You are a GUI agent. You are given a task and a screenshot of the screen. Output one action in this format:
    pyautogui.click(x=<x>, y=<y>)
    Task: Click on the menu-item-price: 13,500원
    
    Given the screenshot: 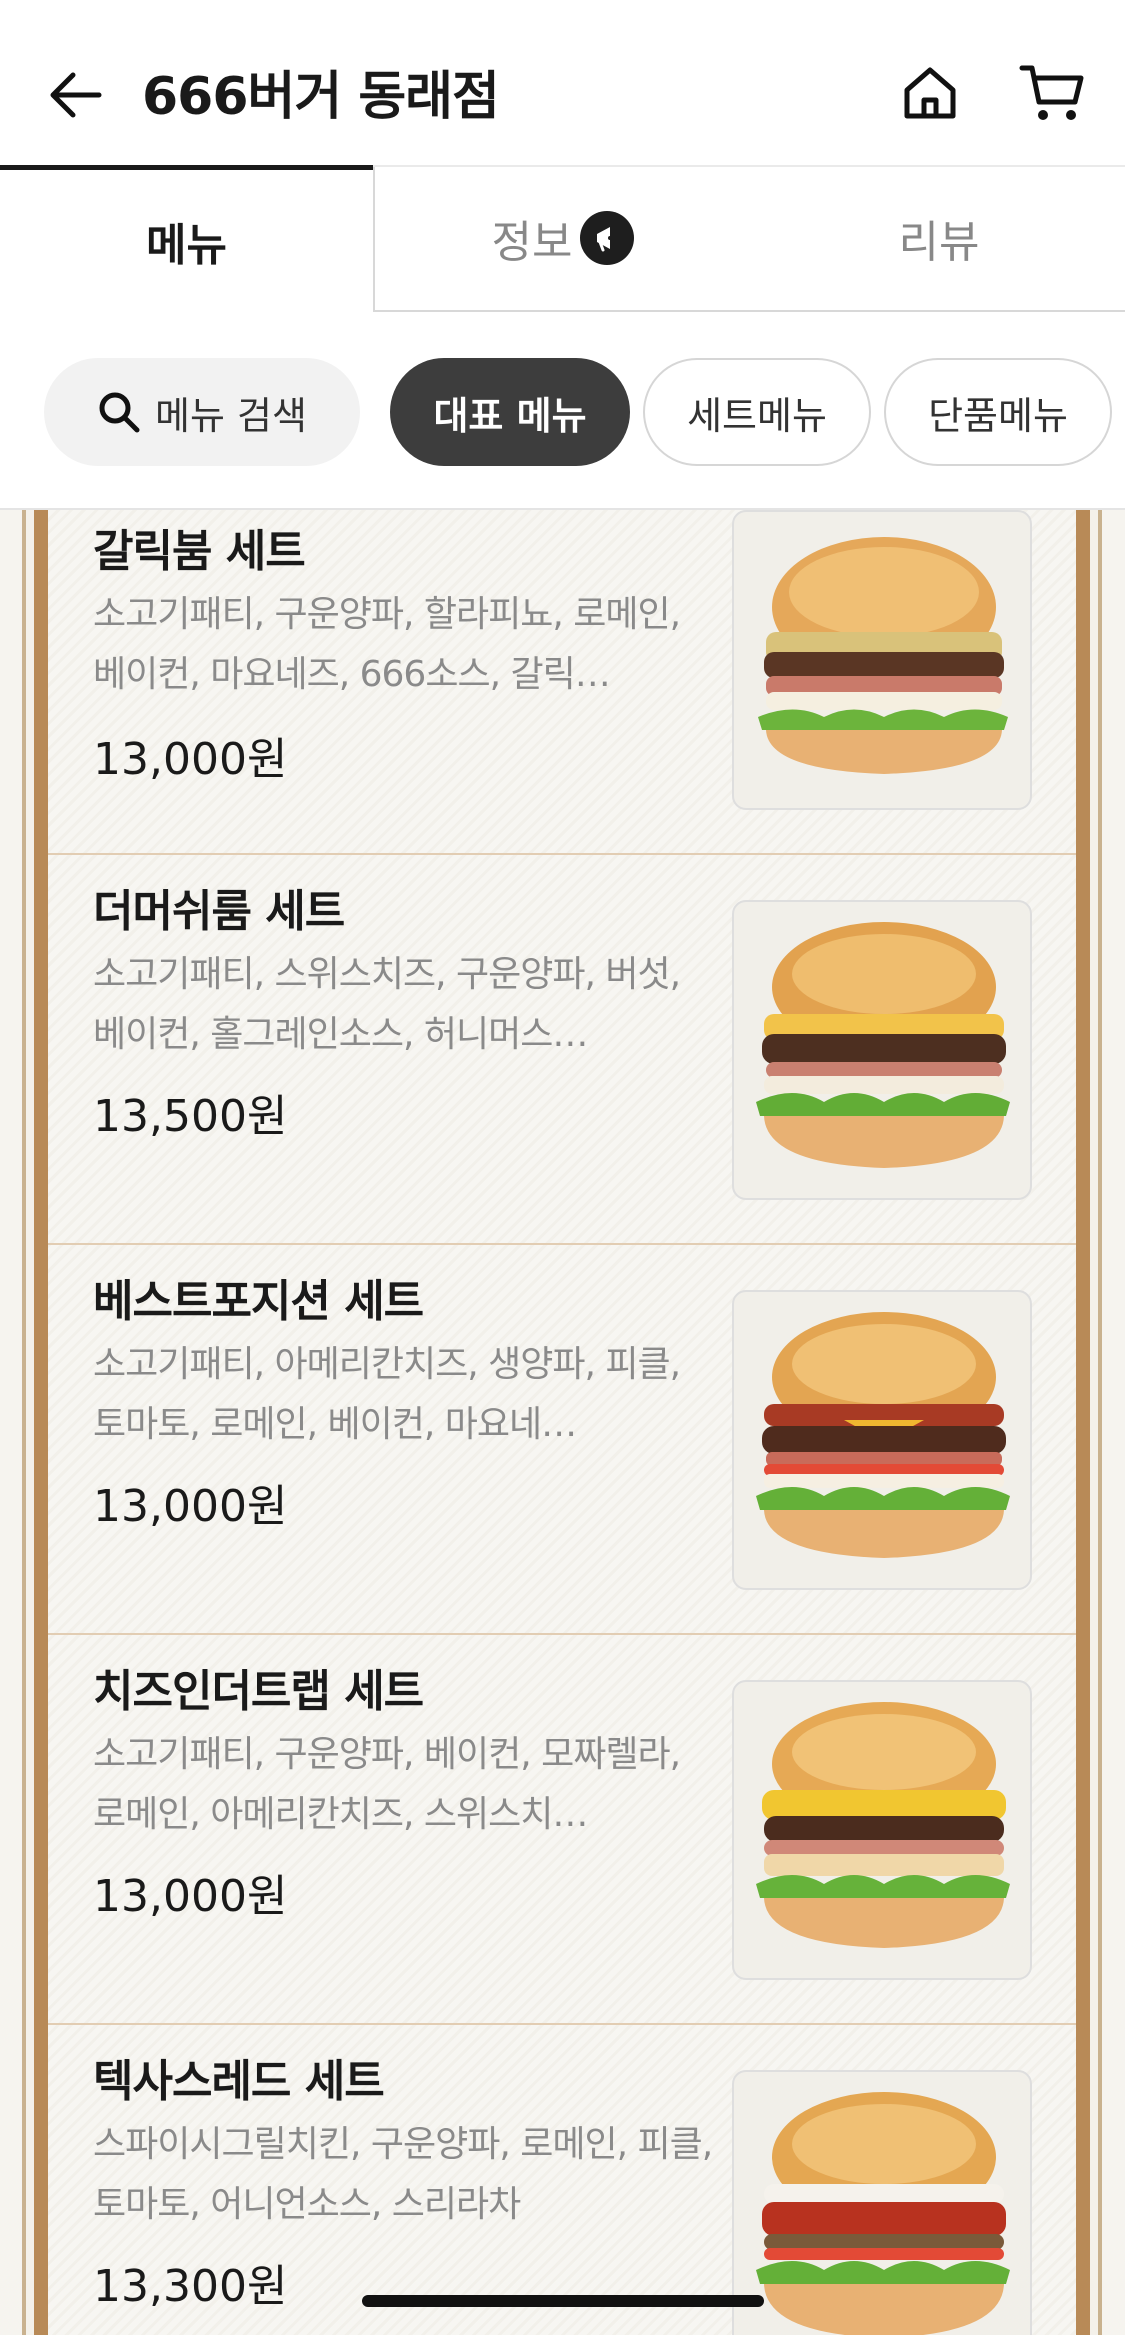 What is the action you would take?
    pyautogui.click(x=190, y=1116)
    